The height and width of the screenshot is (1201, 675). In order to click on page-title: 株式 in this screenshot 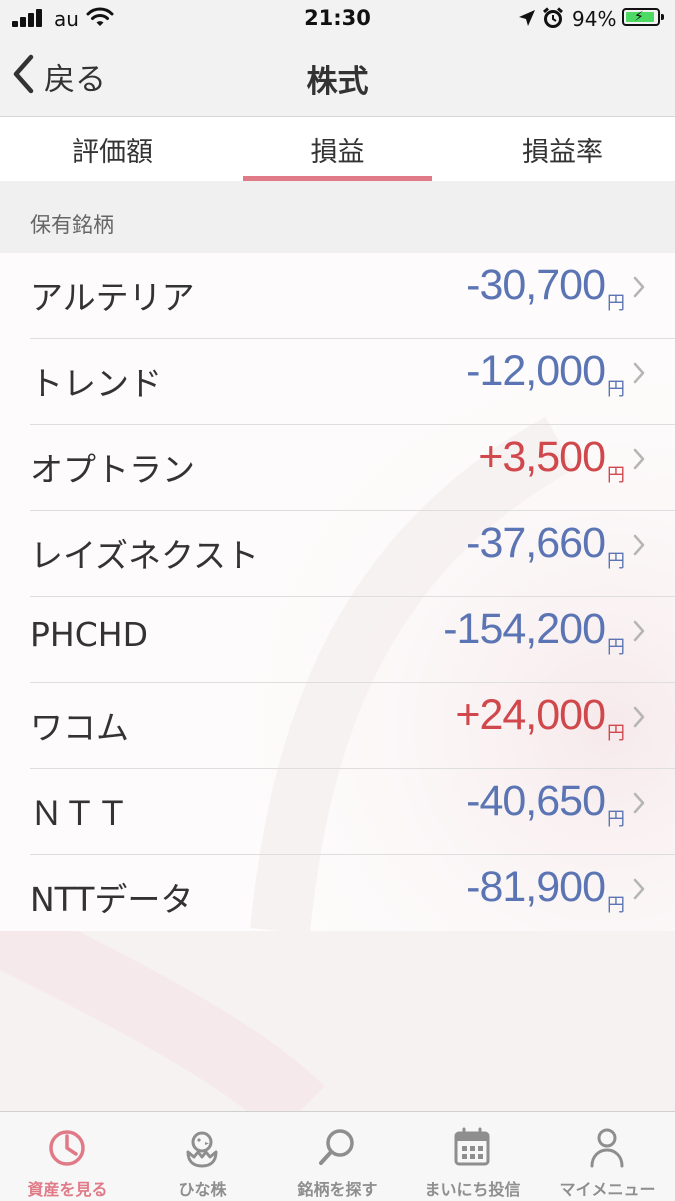, I will do `click(337, 82)`.